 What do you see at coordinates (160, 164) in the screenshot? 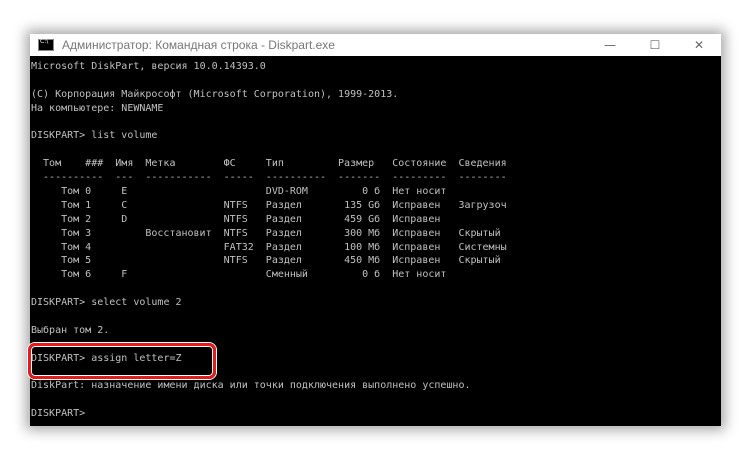
I see `table-cell: Метка` at bounding box center [160, 164].